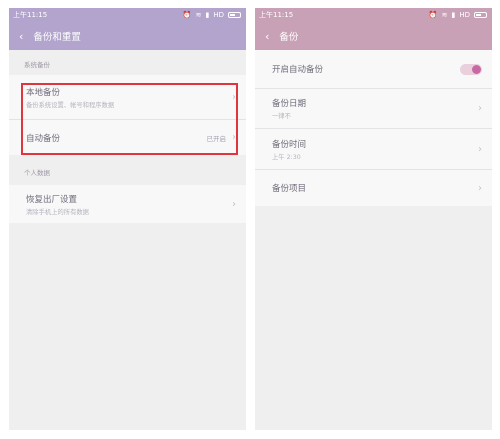 The width and height of the screenshot is (500, 439). Describe the element at coordinates (373, 69) in the screenshot. I see `auto-backup-toggle-item: 开启自动备份` at that location.